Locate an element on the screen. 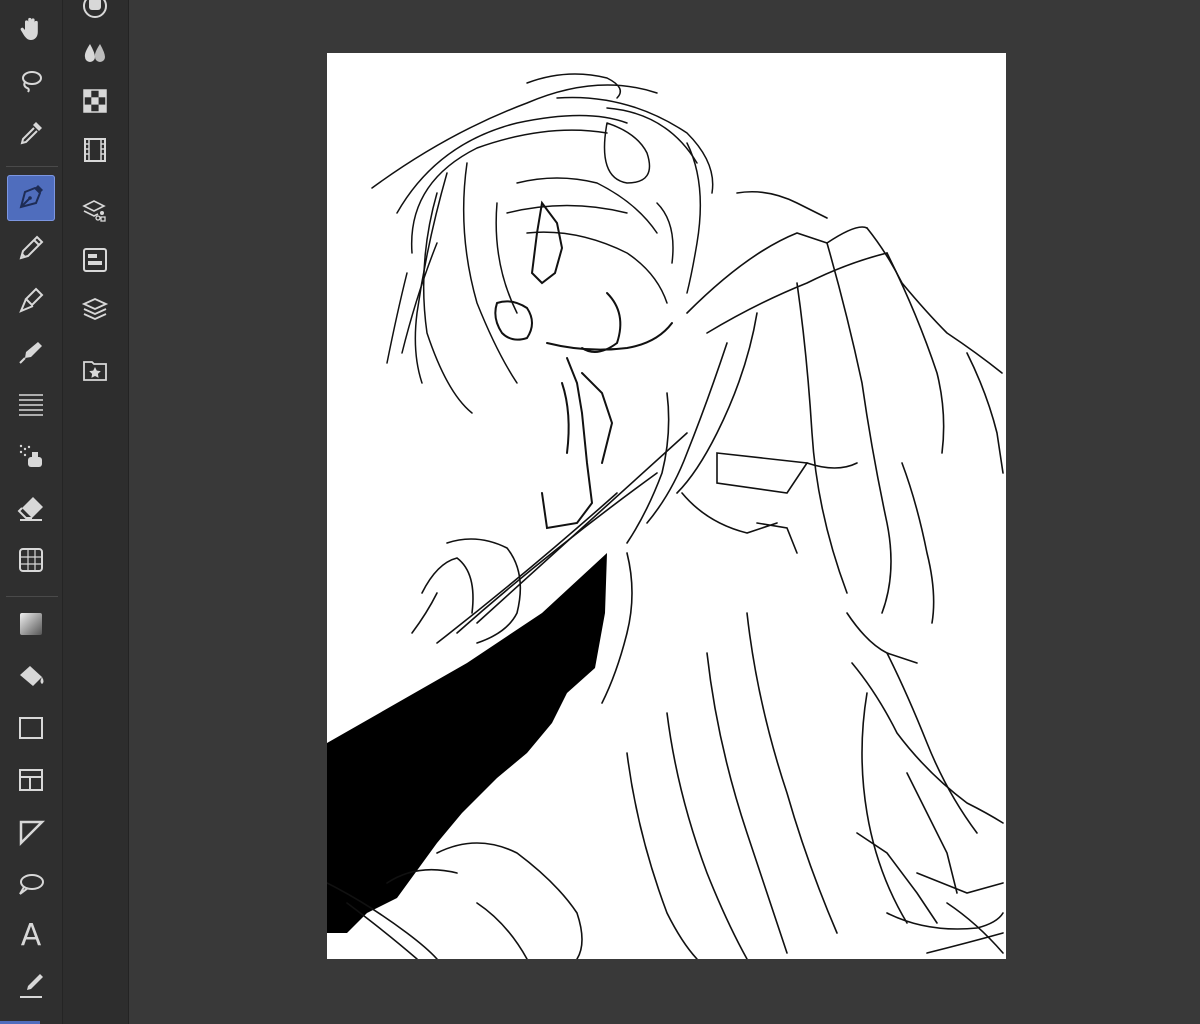  blend-tool-button is located at coordinates (31, 562).